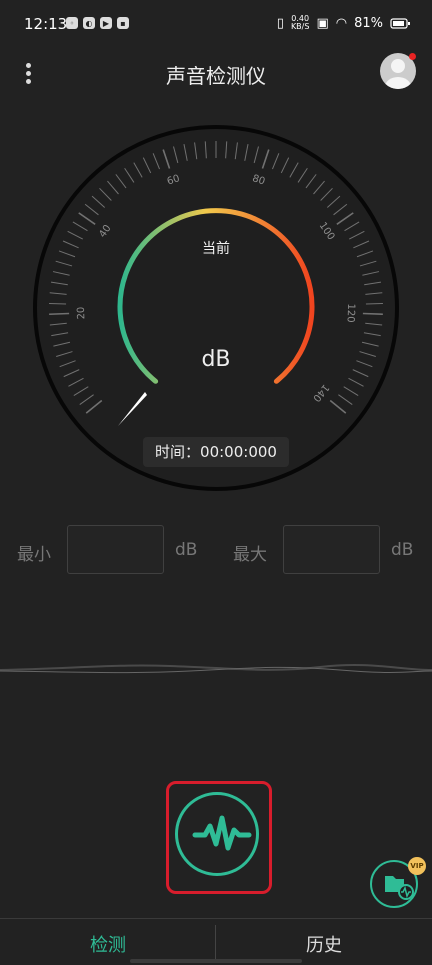  What do you see at coordinates (402, 550) in the screenshot?
I see `max-unit: dB` at bounding box center [402, 550].